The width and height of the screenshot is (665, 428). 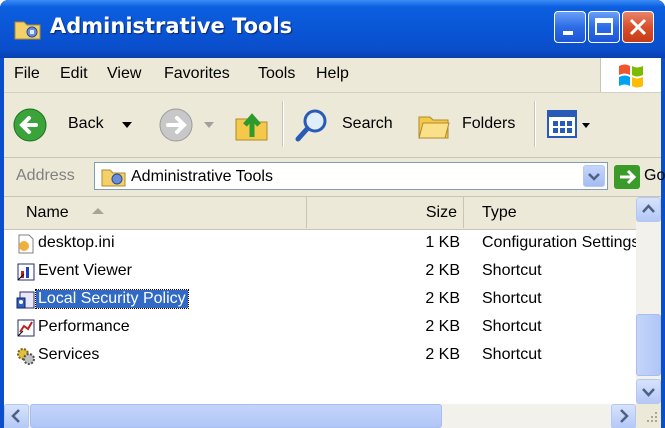 I want to click on forward-dropdown-icon, so click(x=209, y=125).